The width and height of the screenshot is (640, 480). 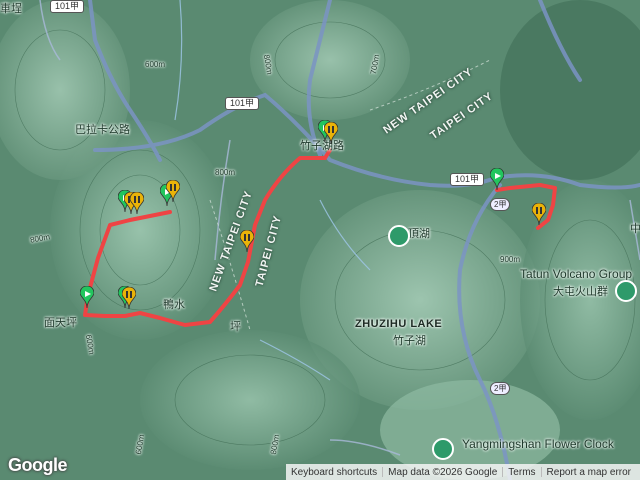 I want to click on label-flower-clock: Yangmingshan Flower Clock, so click(x=538, y=444).